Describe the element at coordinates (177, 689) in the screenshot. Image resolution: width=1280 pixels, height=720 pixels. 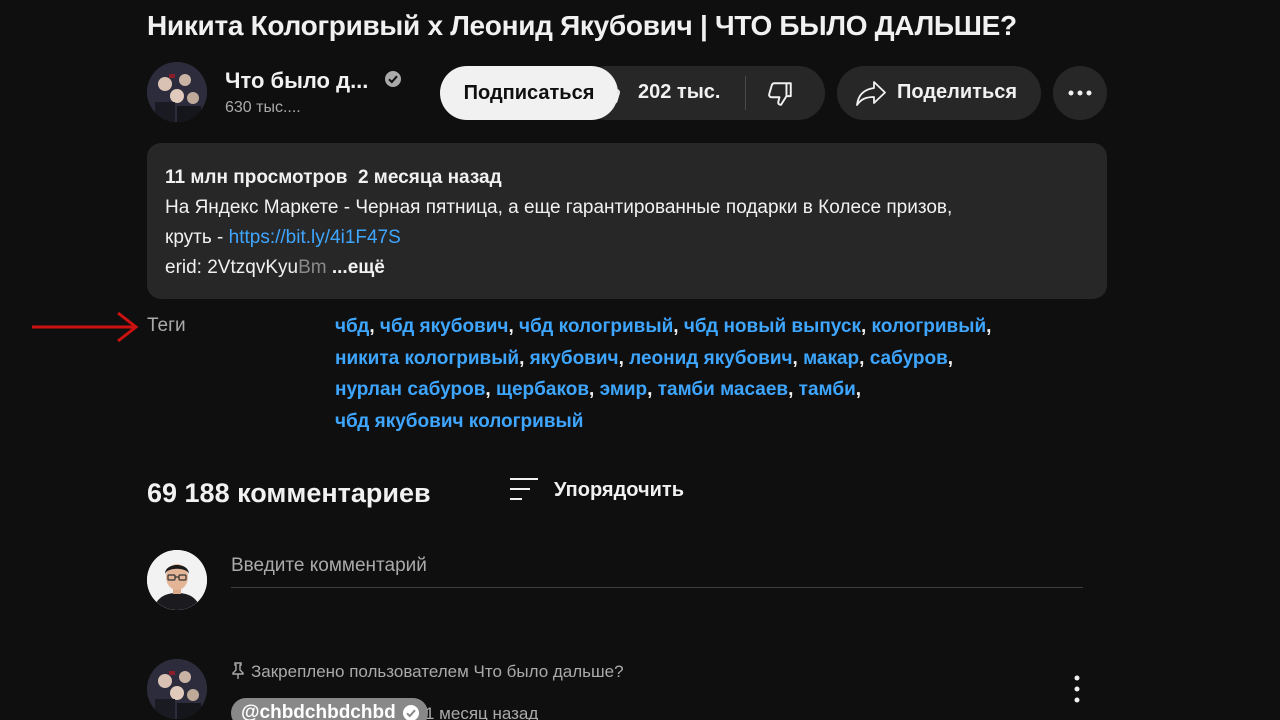
I see `pinned-comment-avatar` at that location.